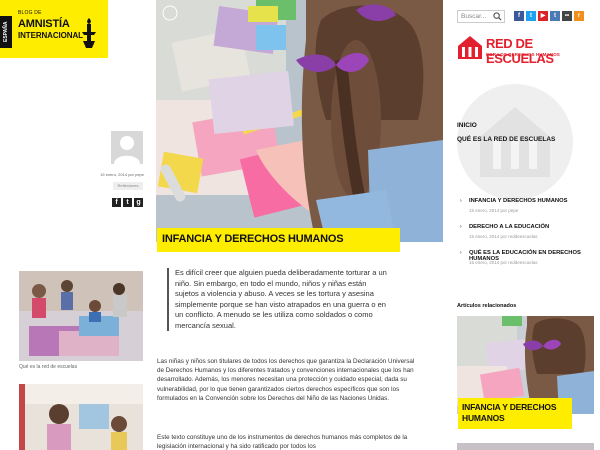  What do you see at coordinates (116, 202) in the screenshot?
I see `share-facebook-icon: f` at bounding box center [116, 202].